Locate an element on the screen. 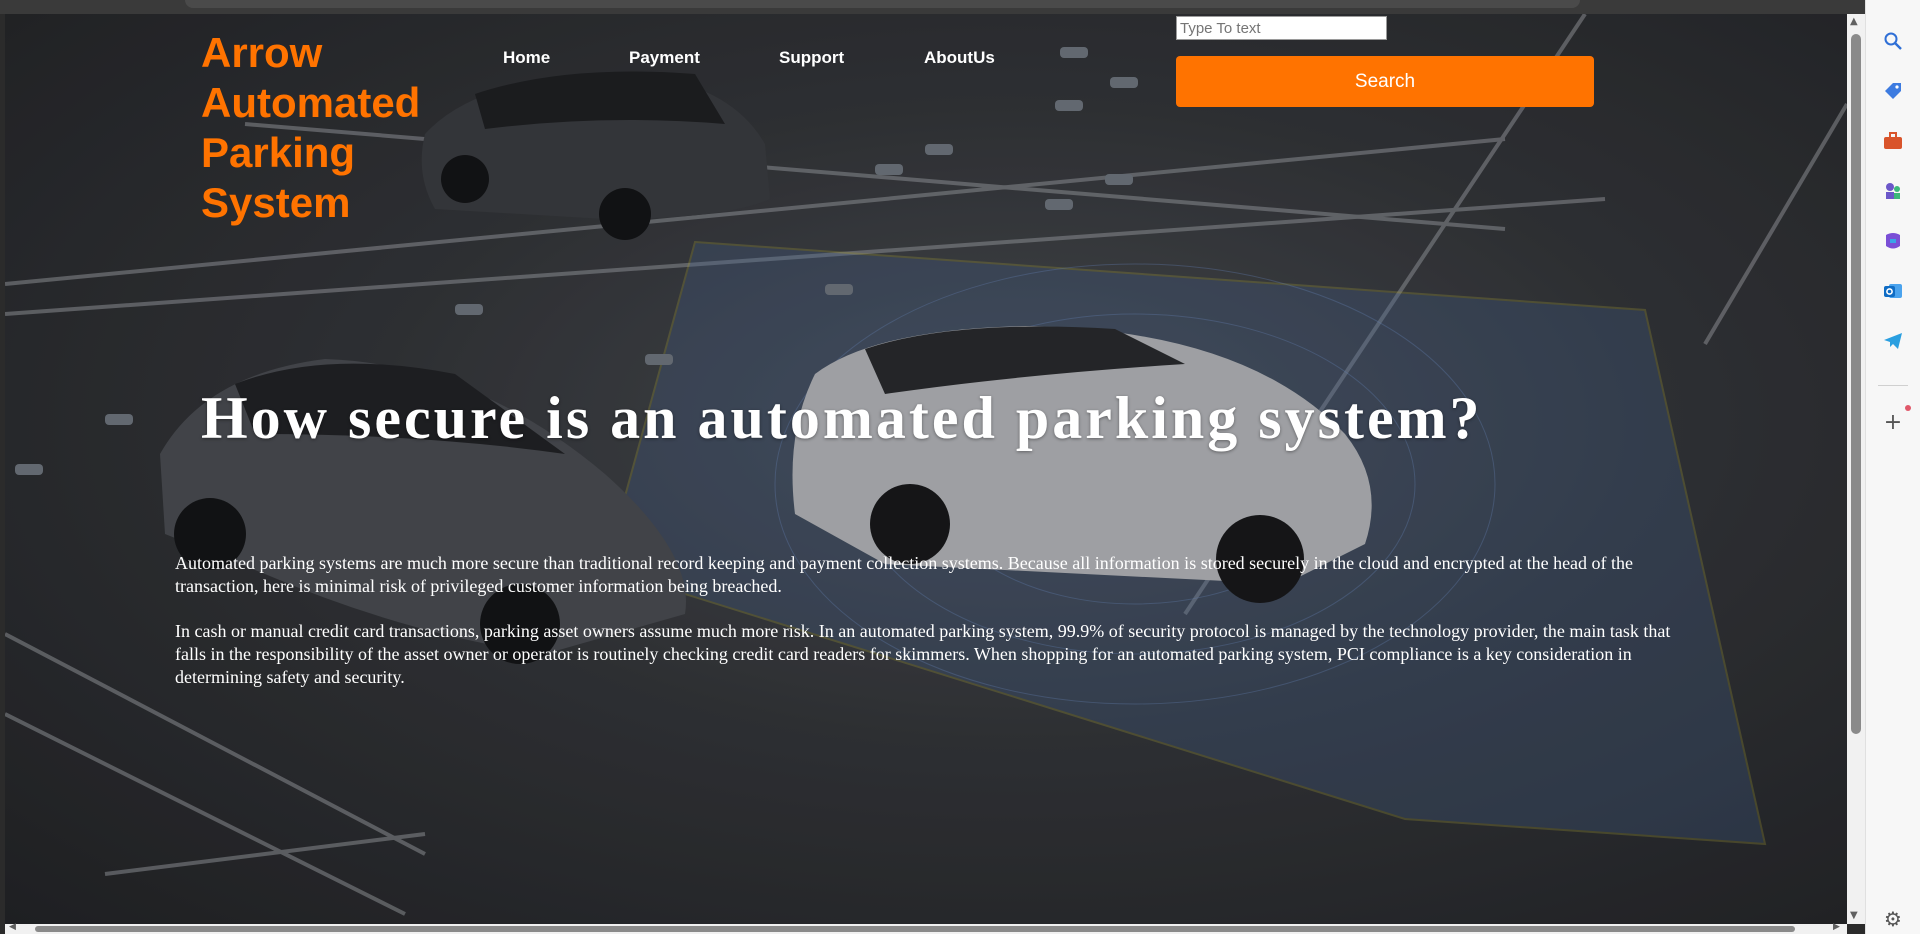  nav-aboutus-link: AboutUs is located at coordinates (959, 58).